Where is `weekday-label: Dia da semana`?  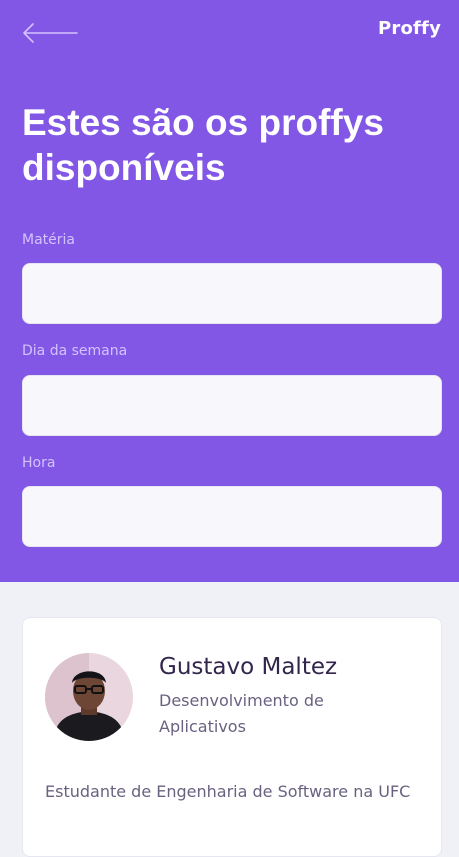
weekday-label: Dia da semana is located at coordinates (75, 351).